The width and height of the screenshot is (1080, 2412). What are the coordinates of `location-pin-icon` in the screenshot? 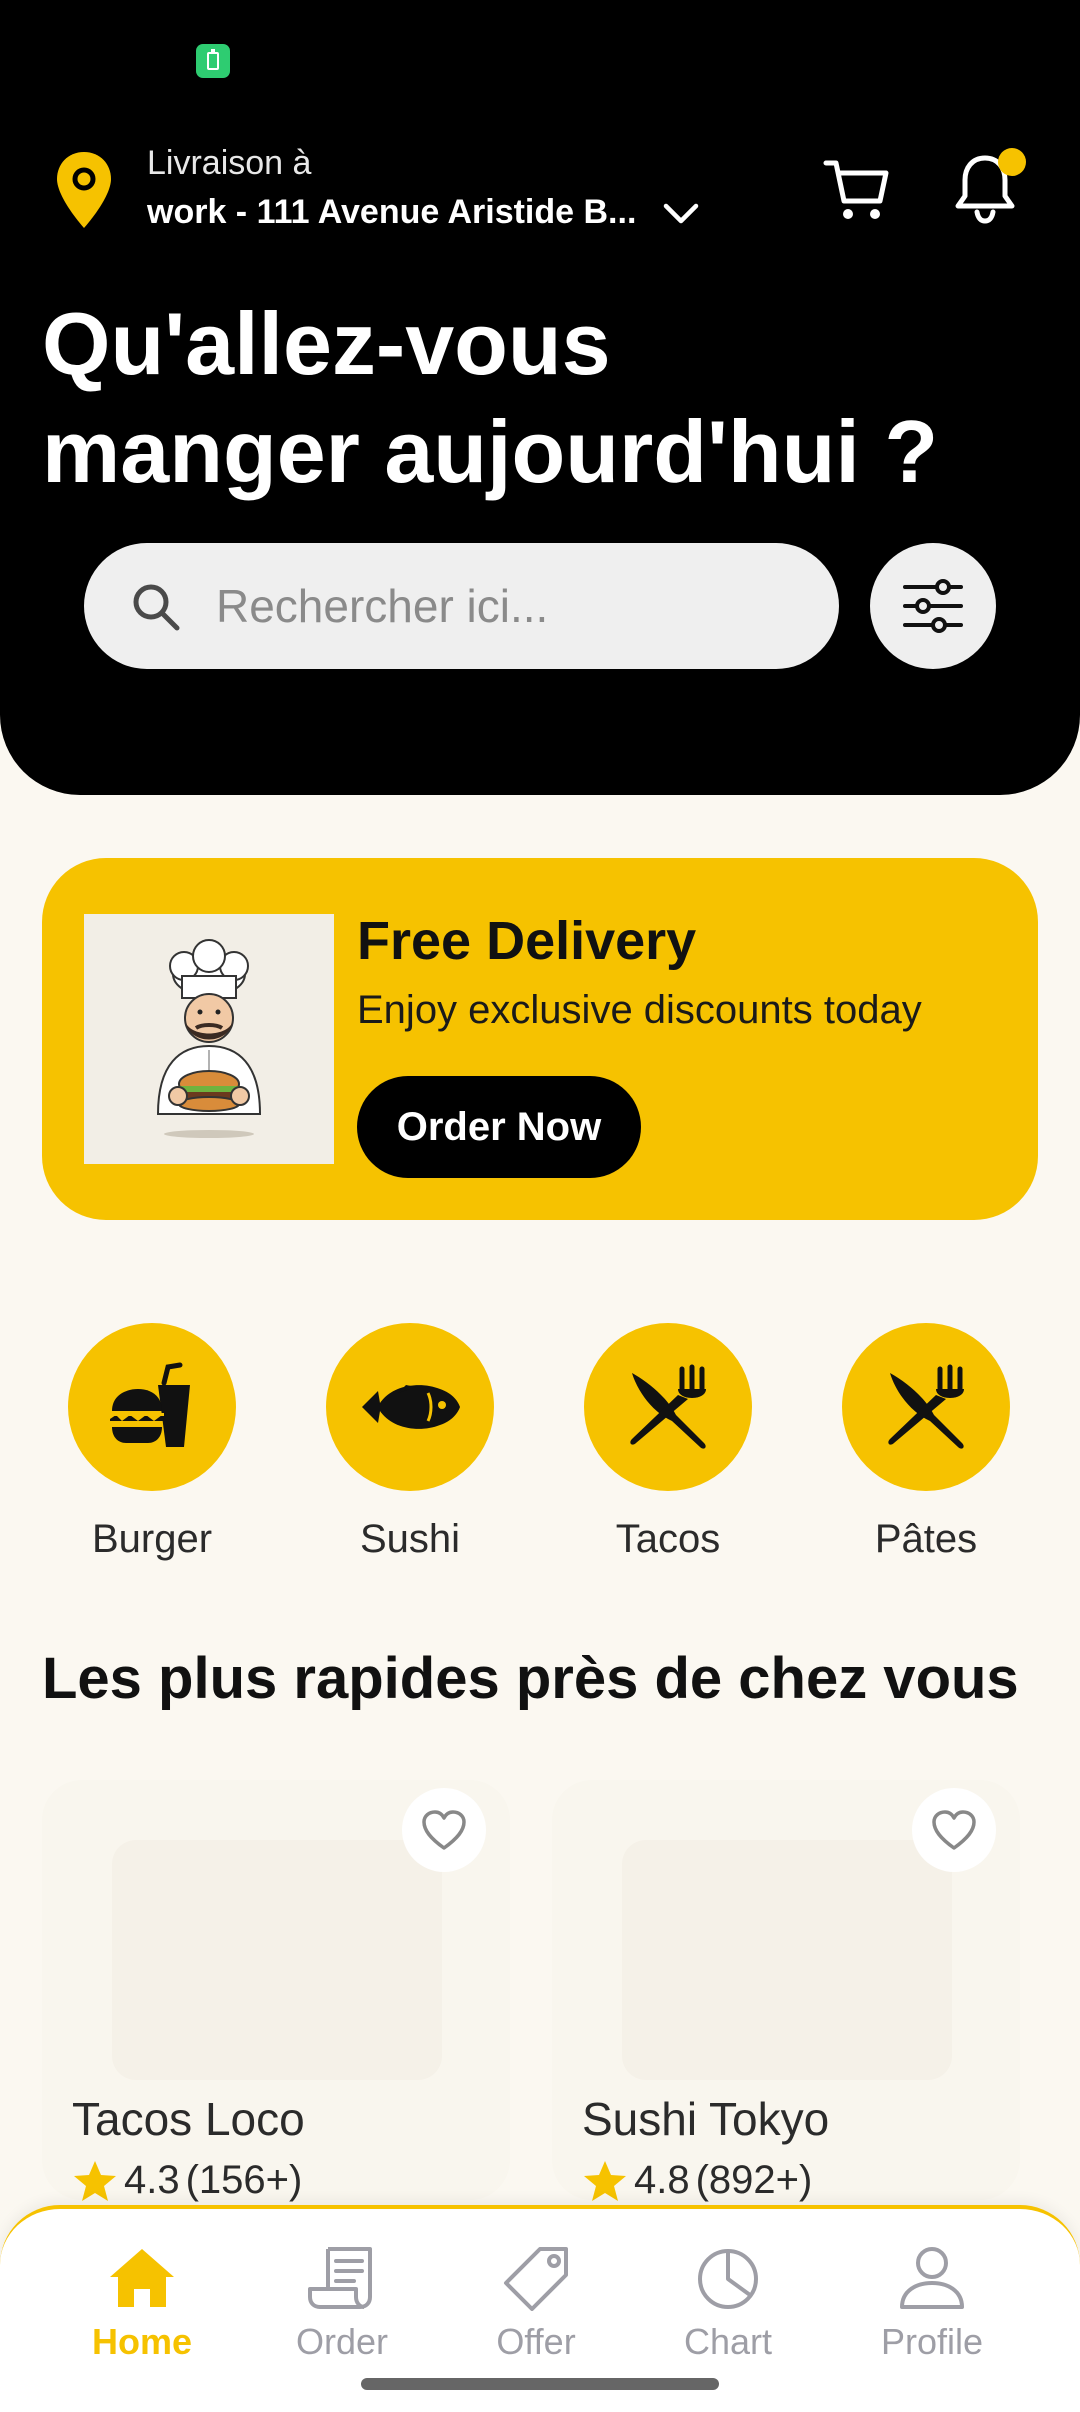 It's located at (84, 190).